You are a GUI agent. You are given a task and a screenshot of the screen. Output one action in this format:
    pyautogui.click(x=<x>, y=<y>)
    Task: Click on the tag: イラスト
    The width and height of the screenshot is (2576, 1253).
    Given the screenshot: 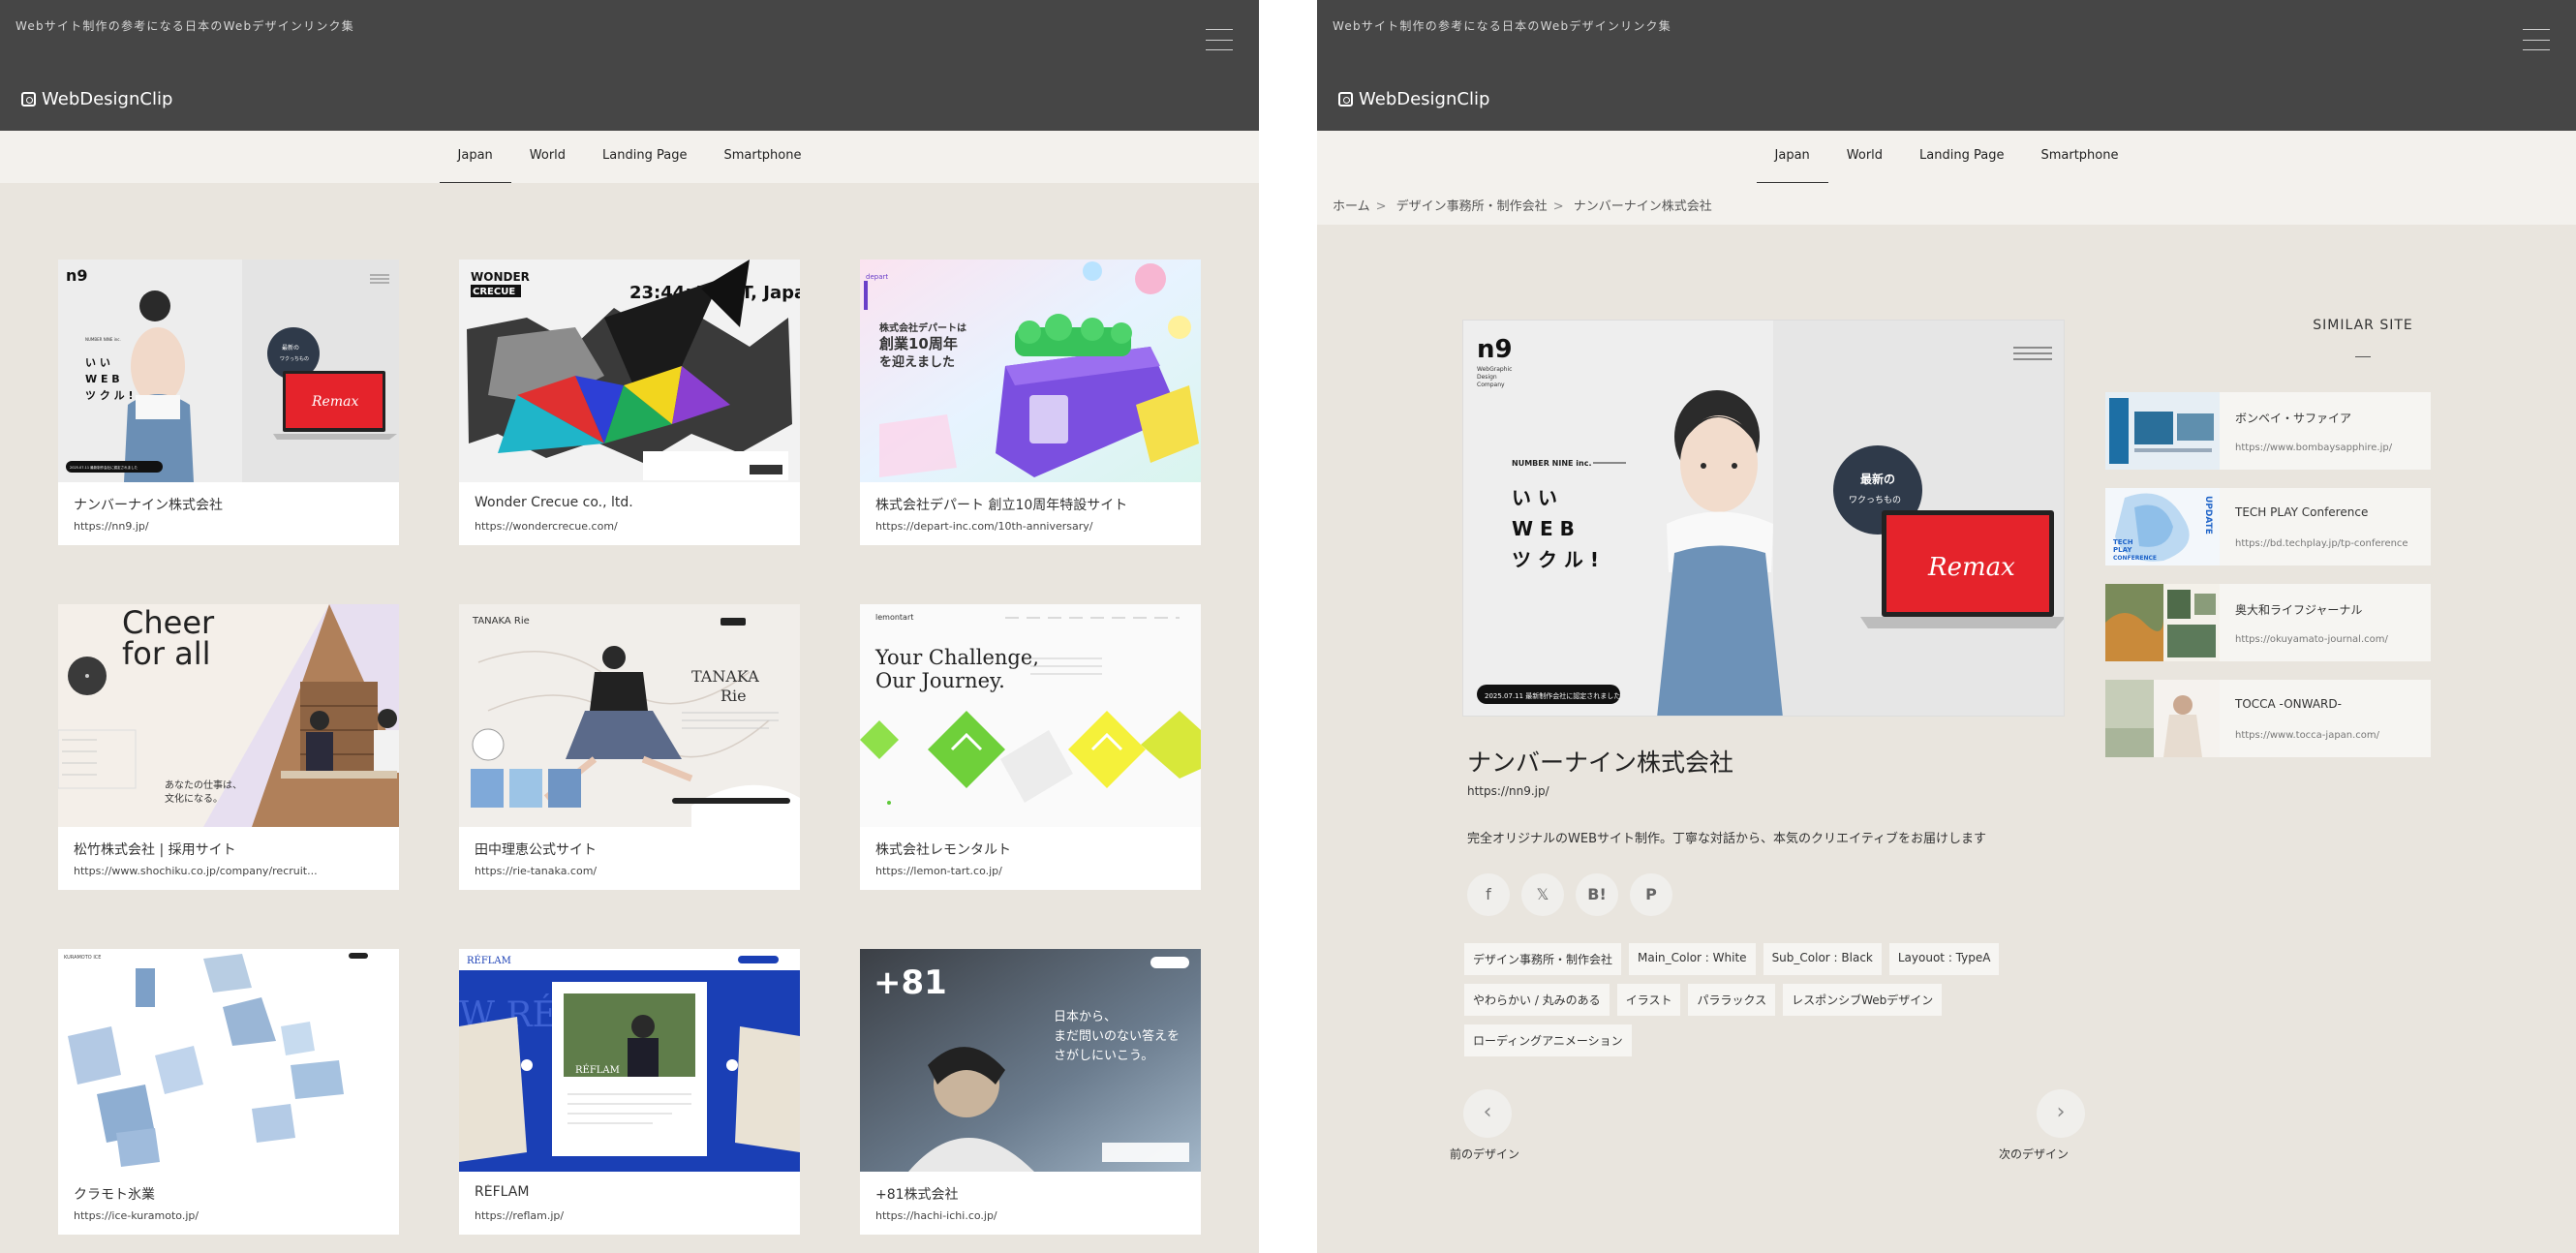 What is the action you would take?
    pyautogui.click(x=1648, y=1000)
    